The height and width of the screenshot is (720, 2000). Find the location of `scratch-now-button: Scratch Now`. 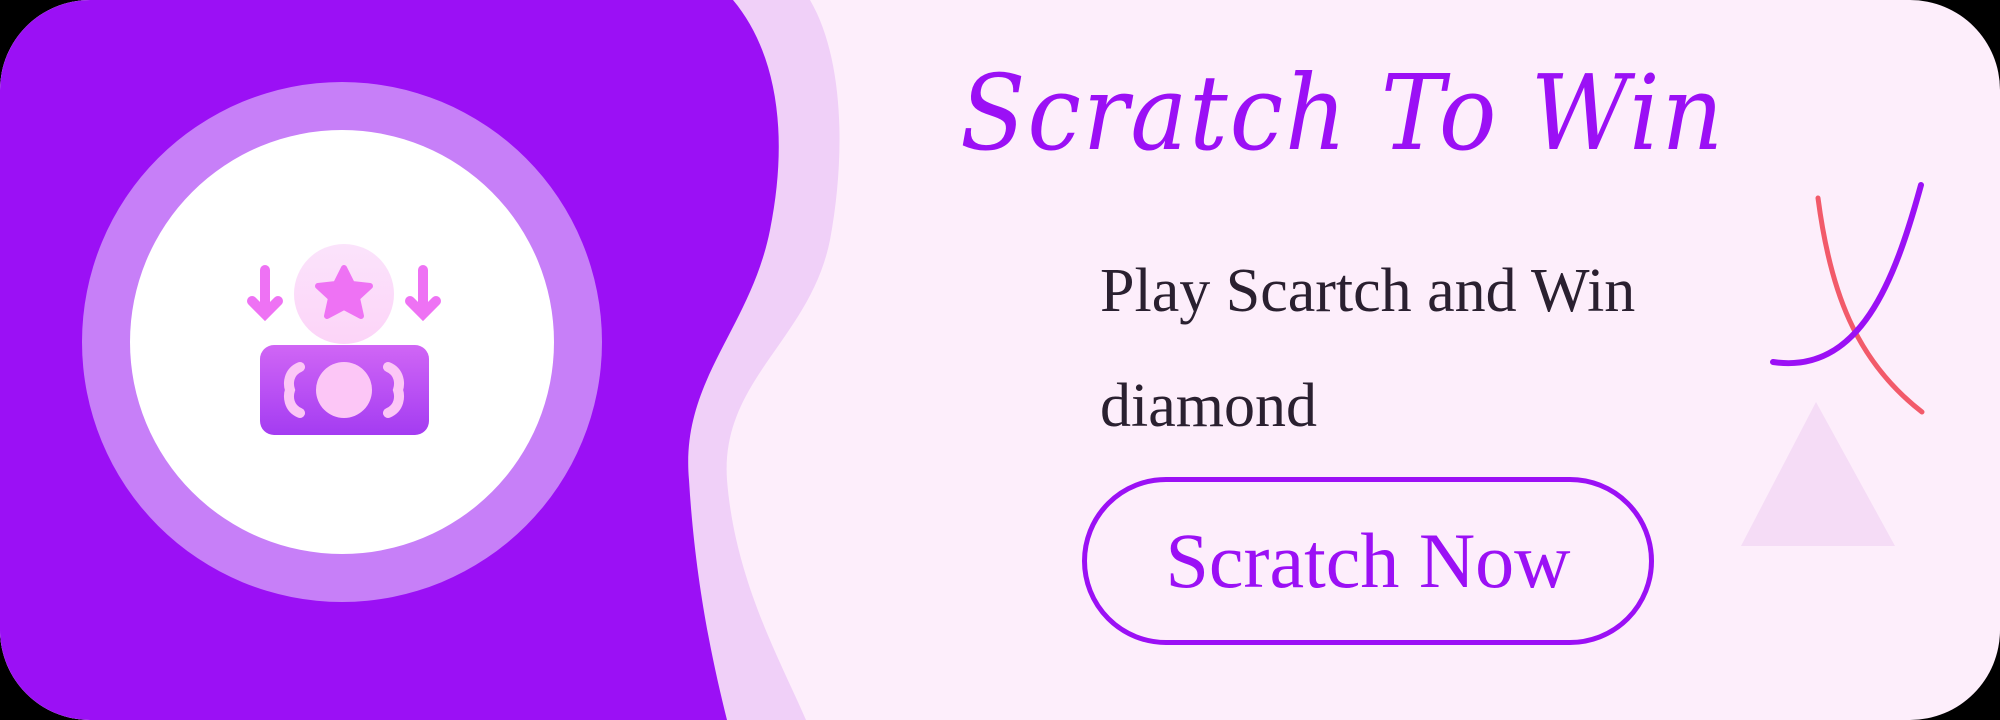

scratch-now-button: Scratch Now is located at coordinates (1368, 561).